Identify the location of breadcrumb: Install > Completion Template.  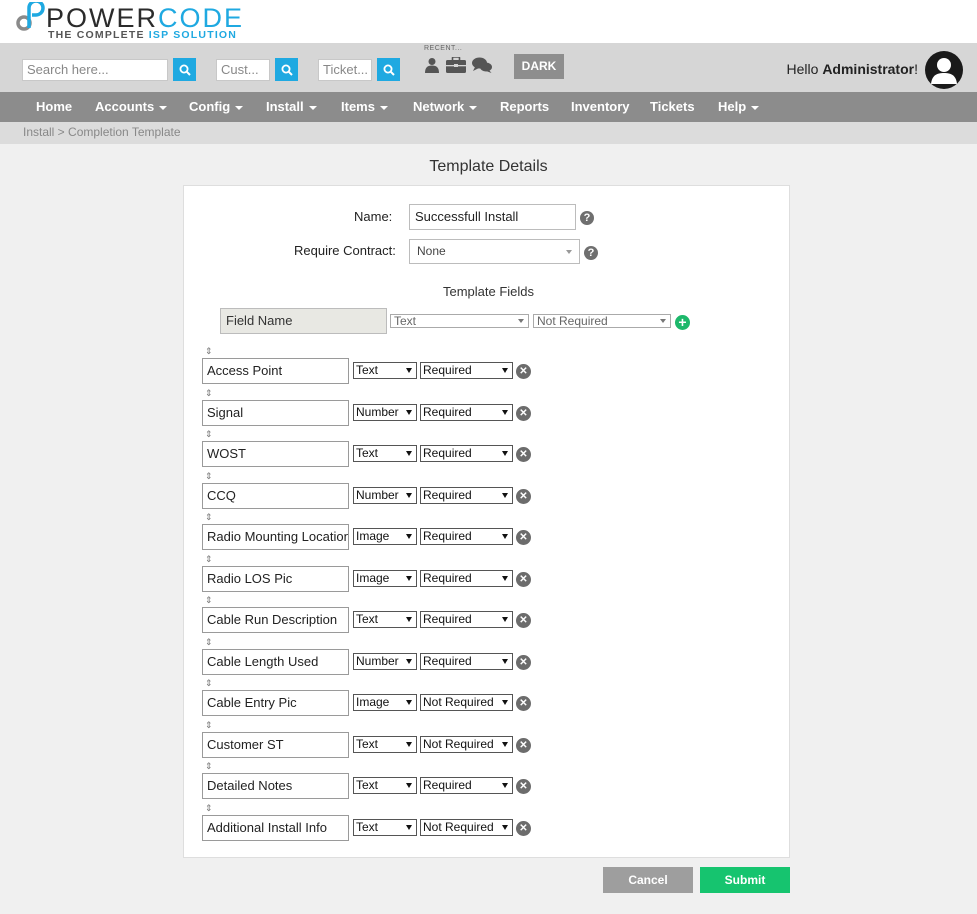
(102, 132).